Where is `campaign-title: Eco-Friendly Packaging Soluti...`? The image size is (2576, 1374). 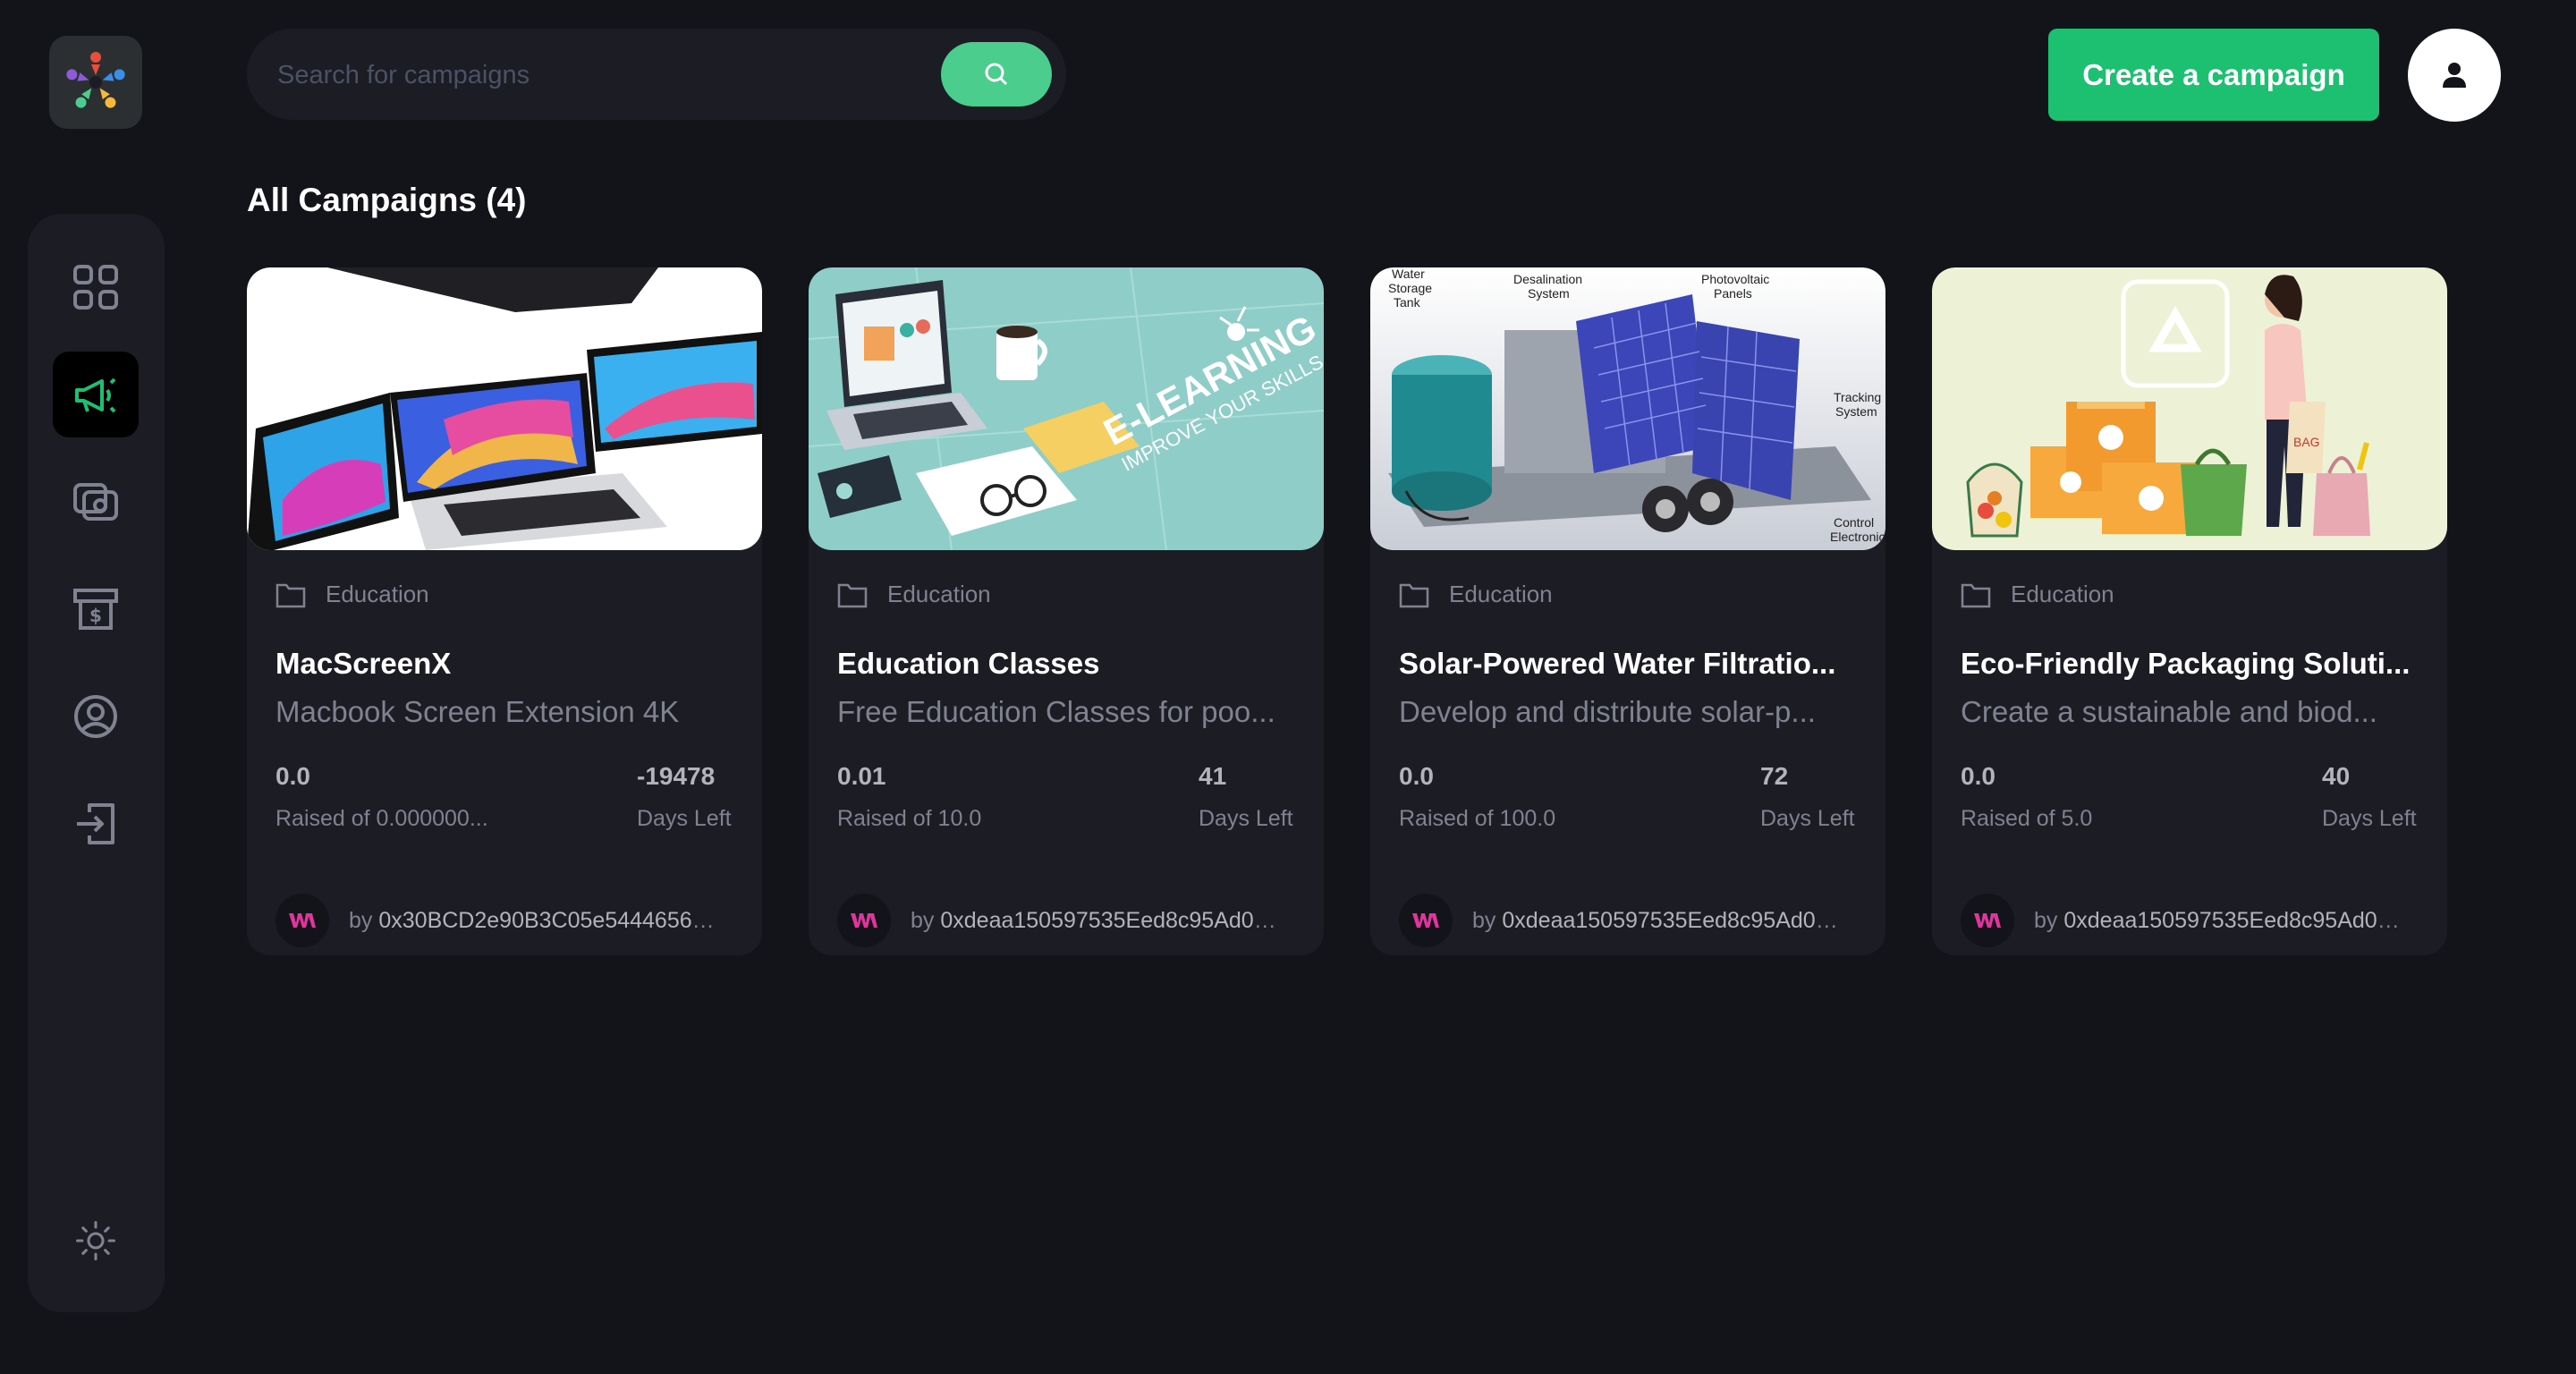 campaign-title: Eco-Friendly Packaging Soluti... is located at coordinates (2186, 663).